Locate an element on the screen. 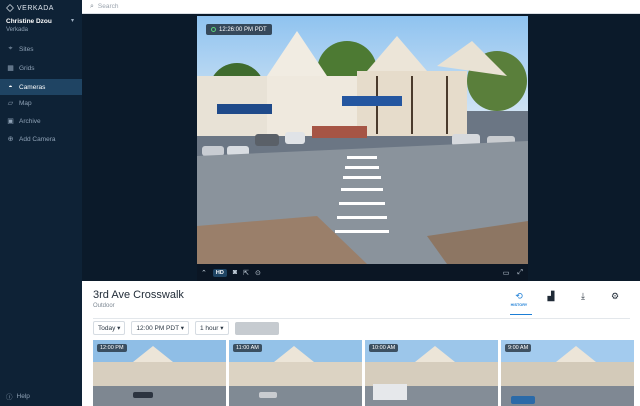  history-filters: Today ▾ 12:00 PM PDT ▾ 1 hour ▾ XXXXXXXX is located at coordinates (186, 328).